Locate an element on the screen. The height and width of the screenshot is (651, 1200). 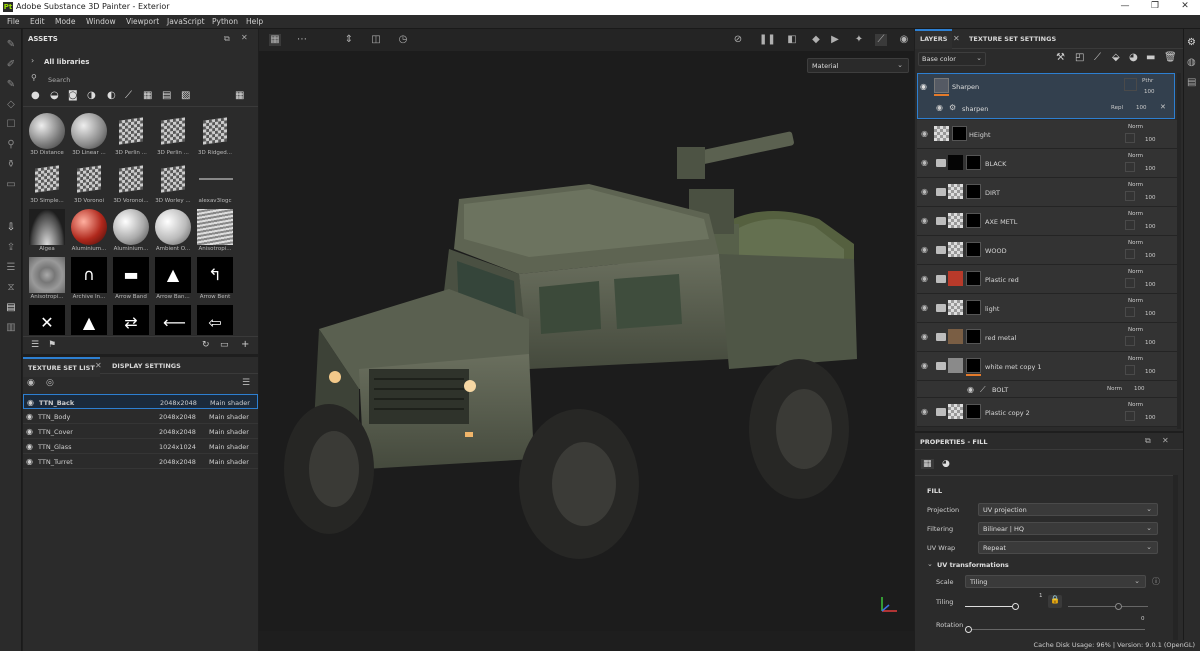
layer-name: Sharpen is located at coordinates (965, 87).